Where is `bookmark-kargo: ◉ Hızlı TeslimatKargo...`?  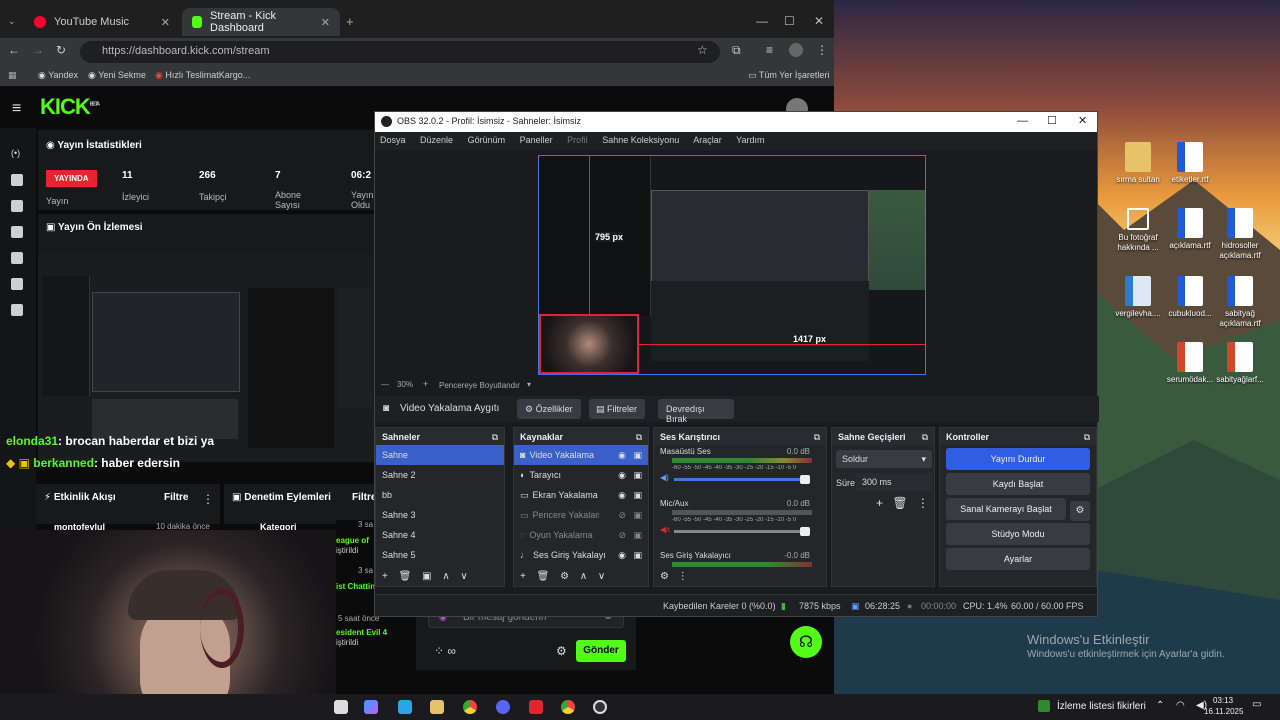
bookmark-kargo: ◉ Hızlı TeslimatKargo... is located at coordinates (202, 75).